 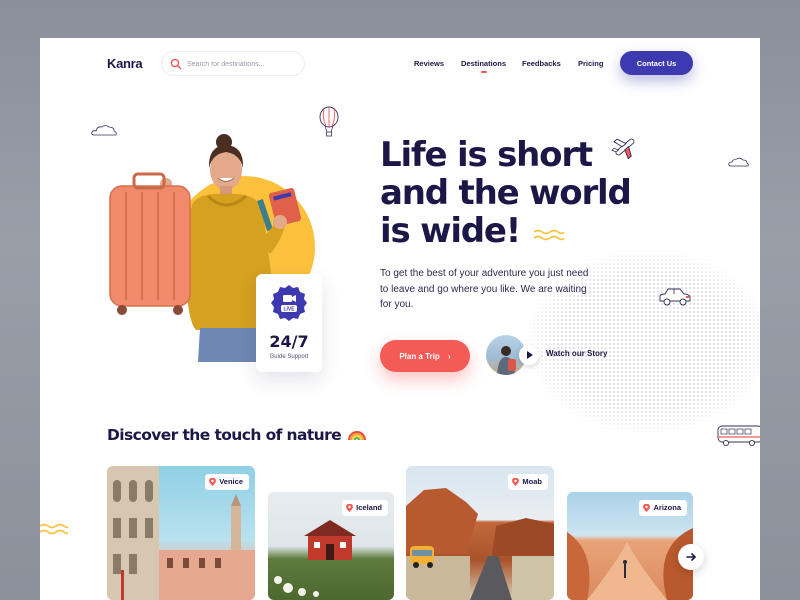 I want to click on wave-decoration, so click(x=54, y=529).